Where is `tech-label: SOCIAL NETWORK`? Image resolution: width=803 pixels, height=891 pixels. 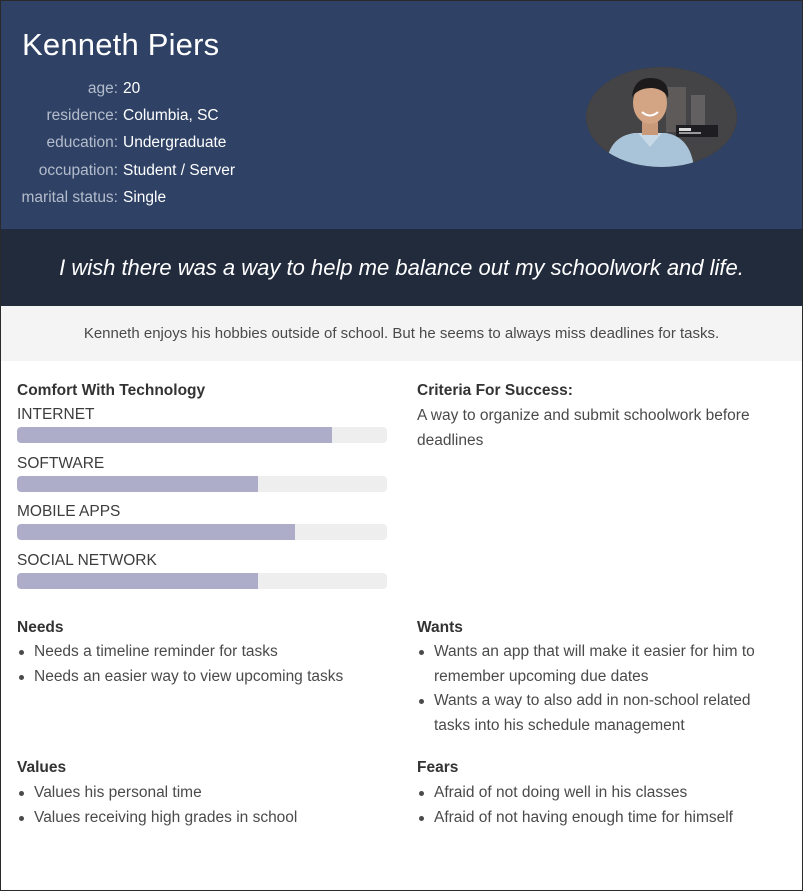
tech-label: SOCIAL NETWORK is located at coordinates (87, 560).